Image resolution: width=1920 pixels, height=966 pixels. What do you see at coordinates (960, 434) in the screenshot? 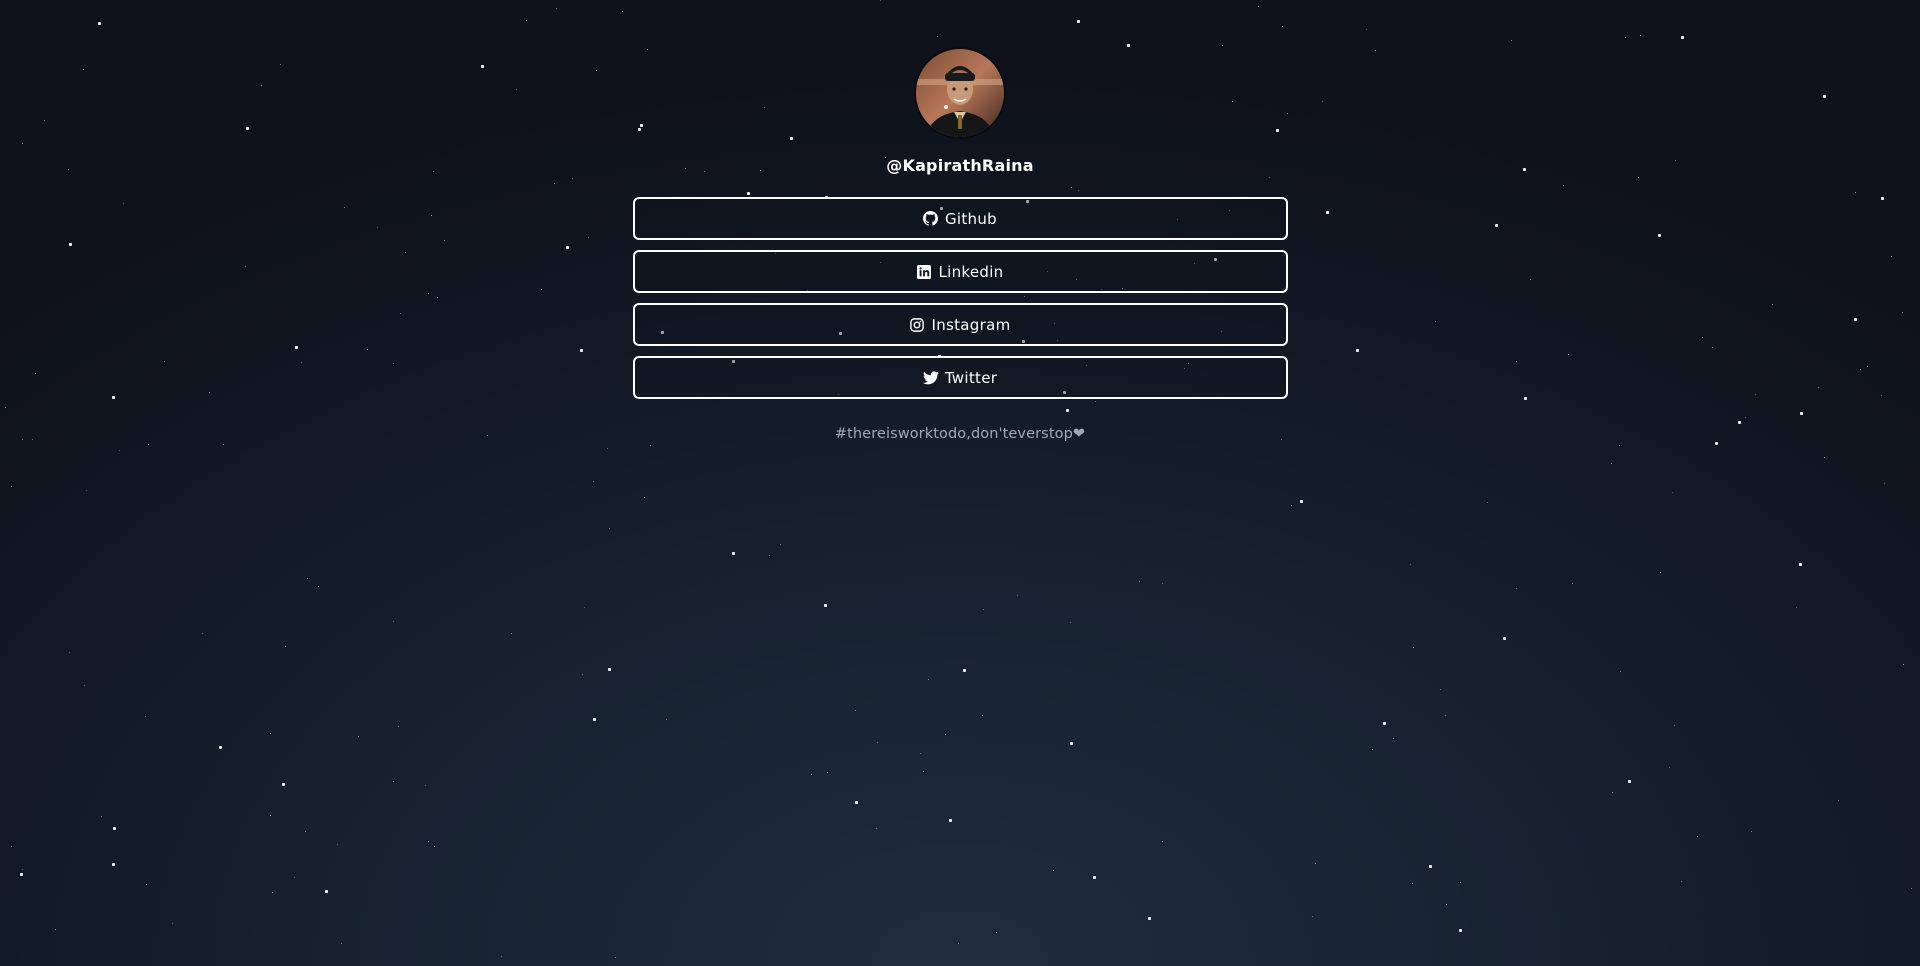
I see `footer-tagline: #thereisworktodo,don'teverstop❤` at bounding box center [960, 434].